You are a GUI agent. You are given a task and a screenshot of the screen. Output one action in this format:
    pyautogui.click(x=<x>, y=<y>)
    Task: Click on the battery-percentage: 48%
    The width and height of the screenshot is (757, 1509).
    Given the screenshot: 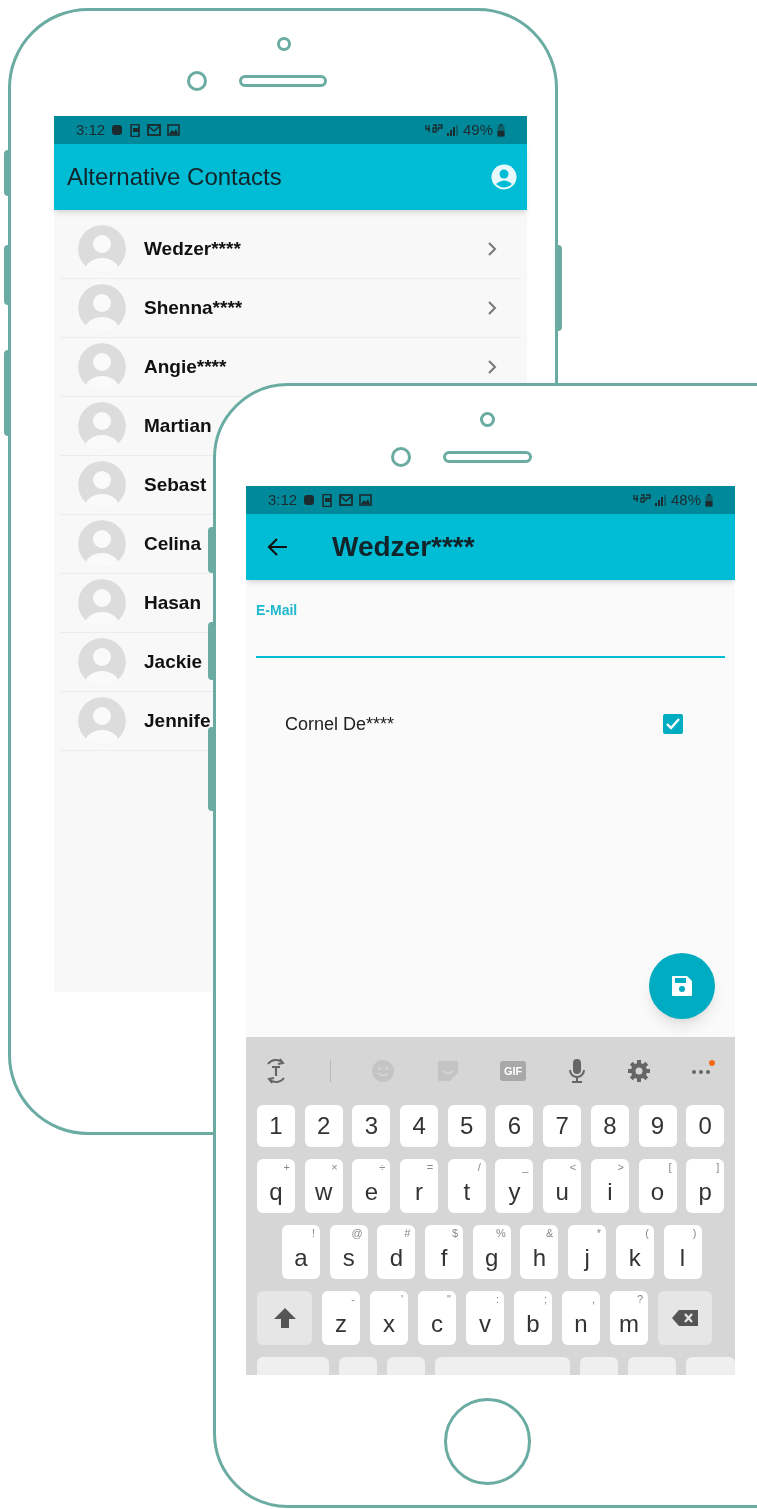 What is the action you would take?
    pyautogui.click(x=685, y=499)
    